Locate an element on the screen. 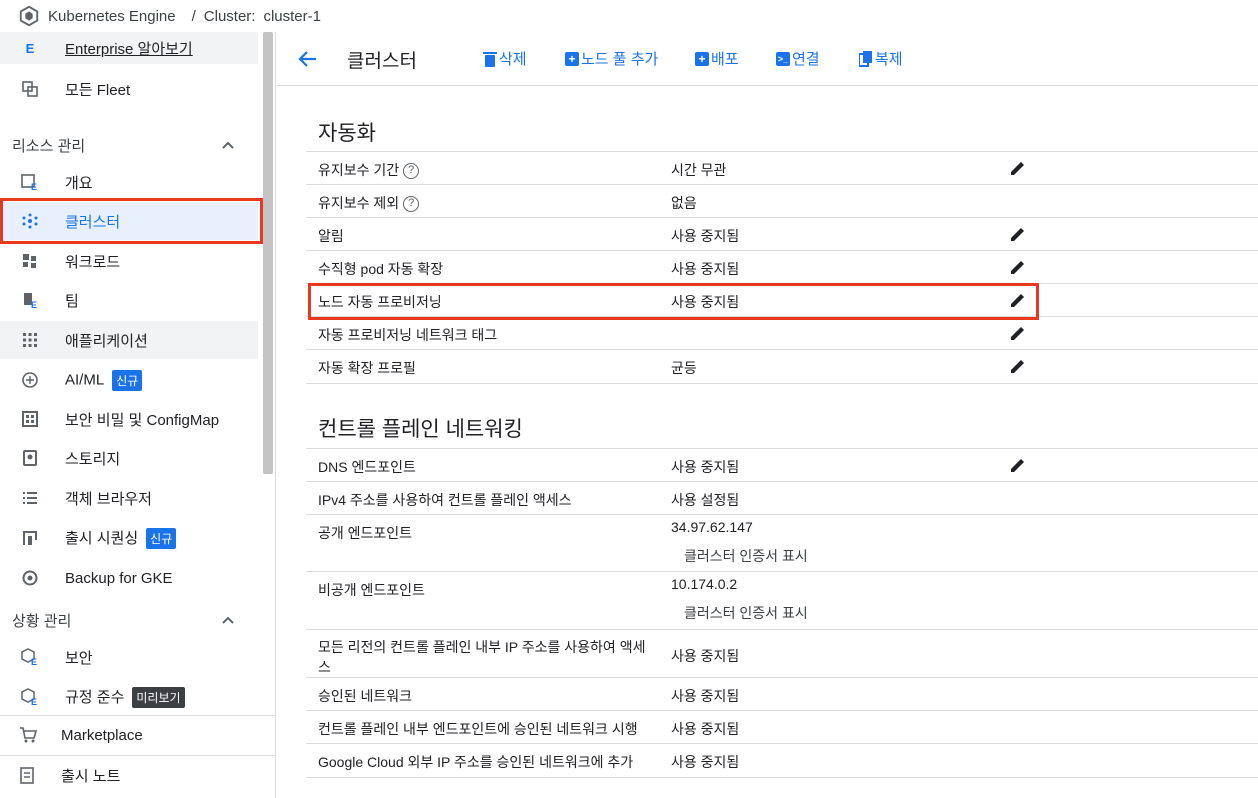  sidebar-item-label: 객체 브라우저 is located at coordinates (108, 499).